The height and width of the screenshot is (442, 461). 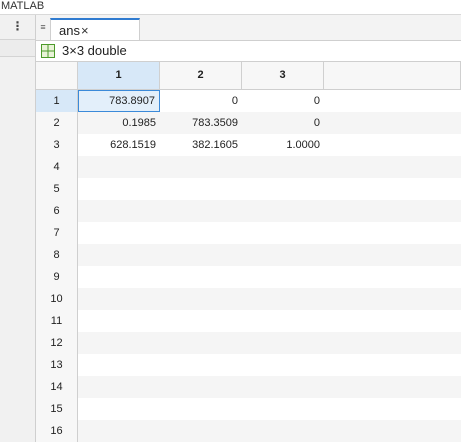 I want to click on variable-info-bar: 3×3 double, so click(x=248, y=51).